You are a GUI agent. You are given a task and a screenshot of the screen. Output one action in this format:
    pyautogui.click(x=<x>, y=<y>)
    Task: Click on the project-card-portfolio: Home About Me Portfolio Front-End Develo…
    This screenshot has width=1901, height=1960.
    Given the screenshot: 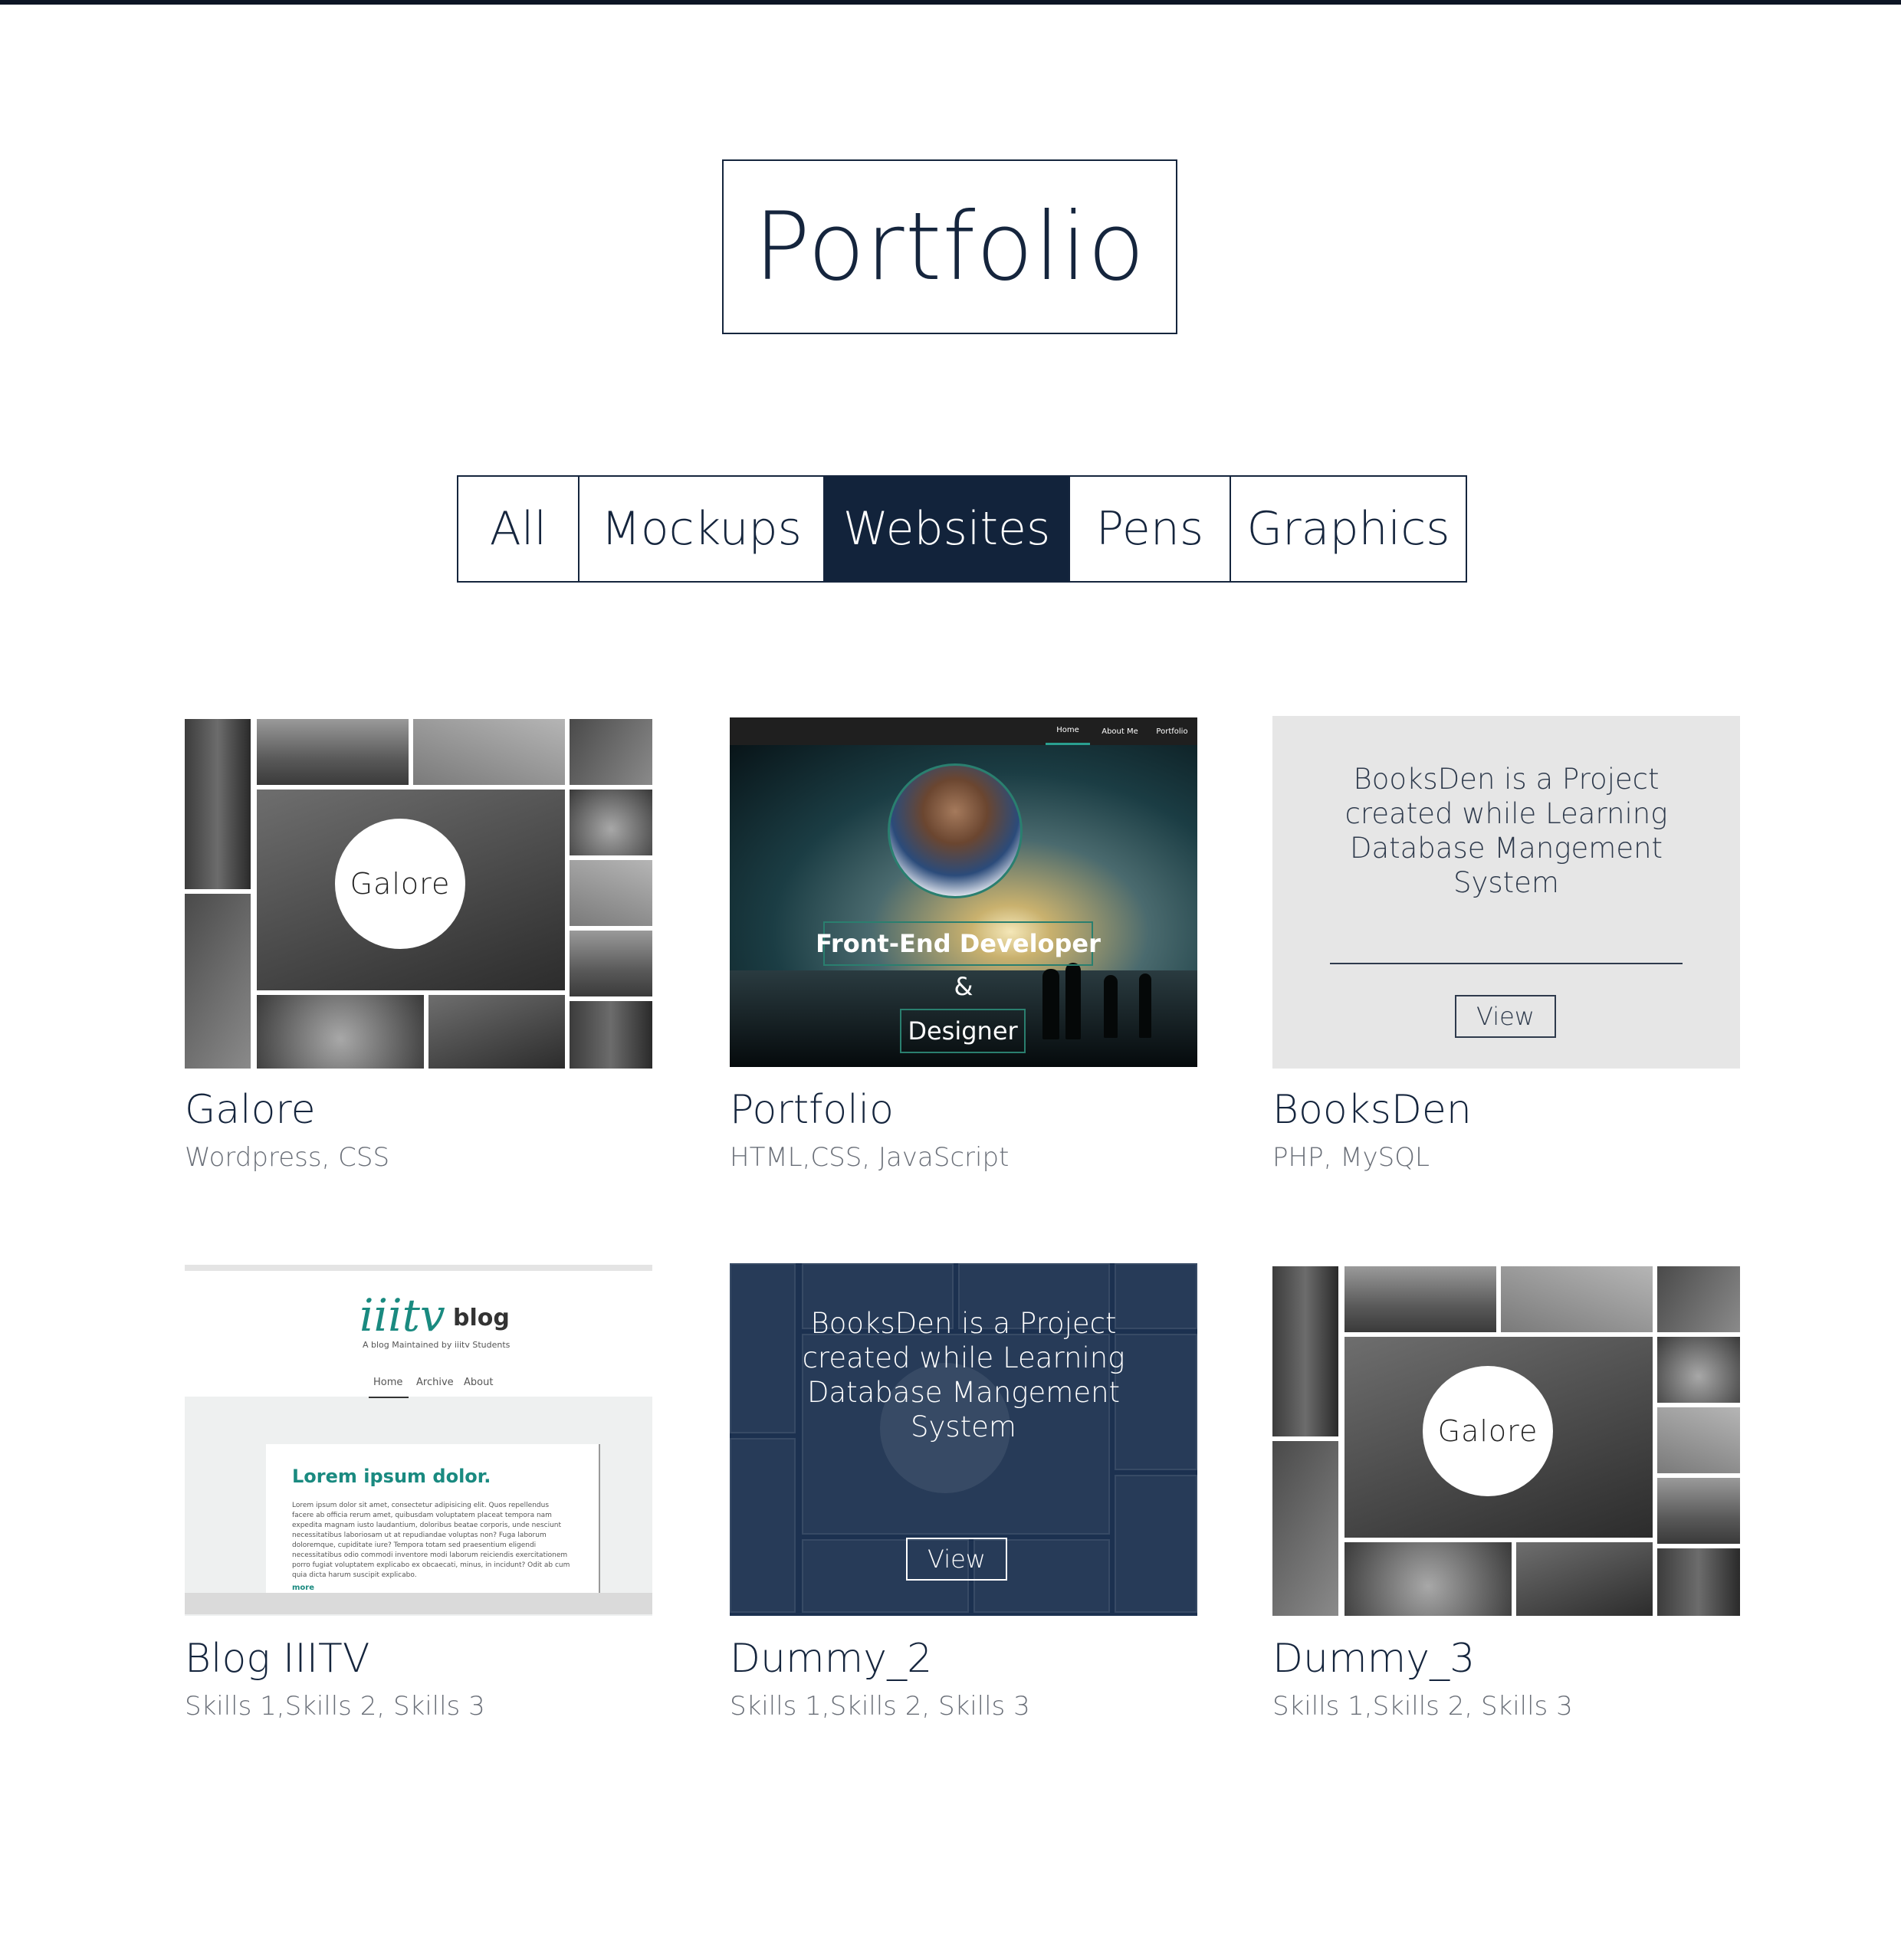 What is the action you would take?
    pyautogui.click(x=963, y=945)
    